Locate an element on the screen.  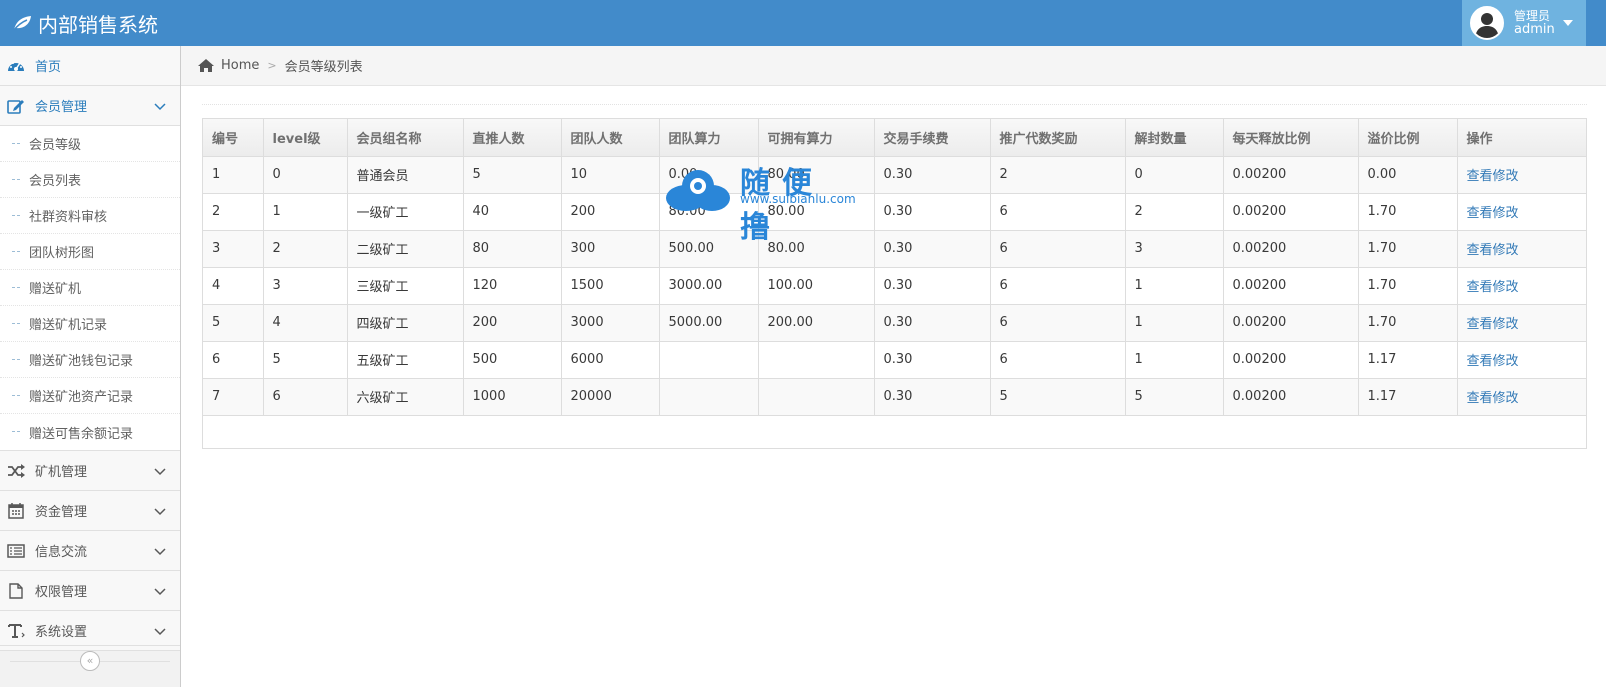
sidebar-subitem-gift-pool-wallet-log: 赠送矿池钱包记录 is located at coordinates (90, 360).